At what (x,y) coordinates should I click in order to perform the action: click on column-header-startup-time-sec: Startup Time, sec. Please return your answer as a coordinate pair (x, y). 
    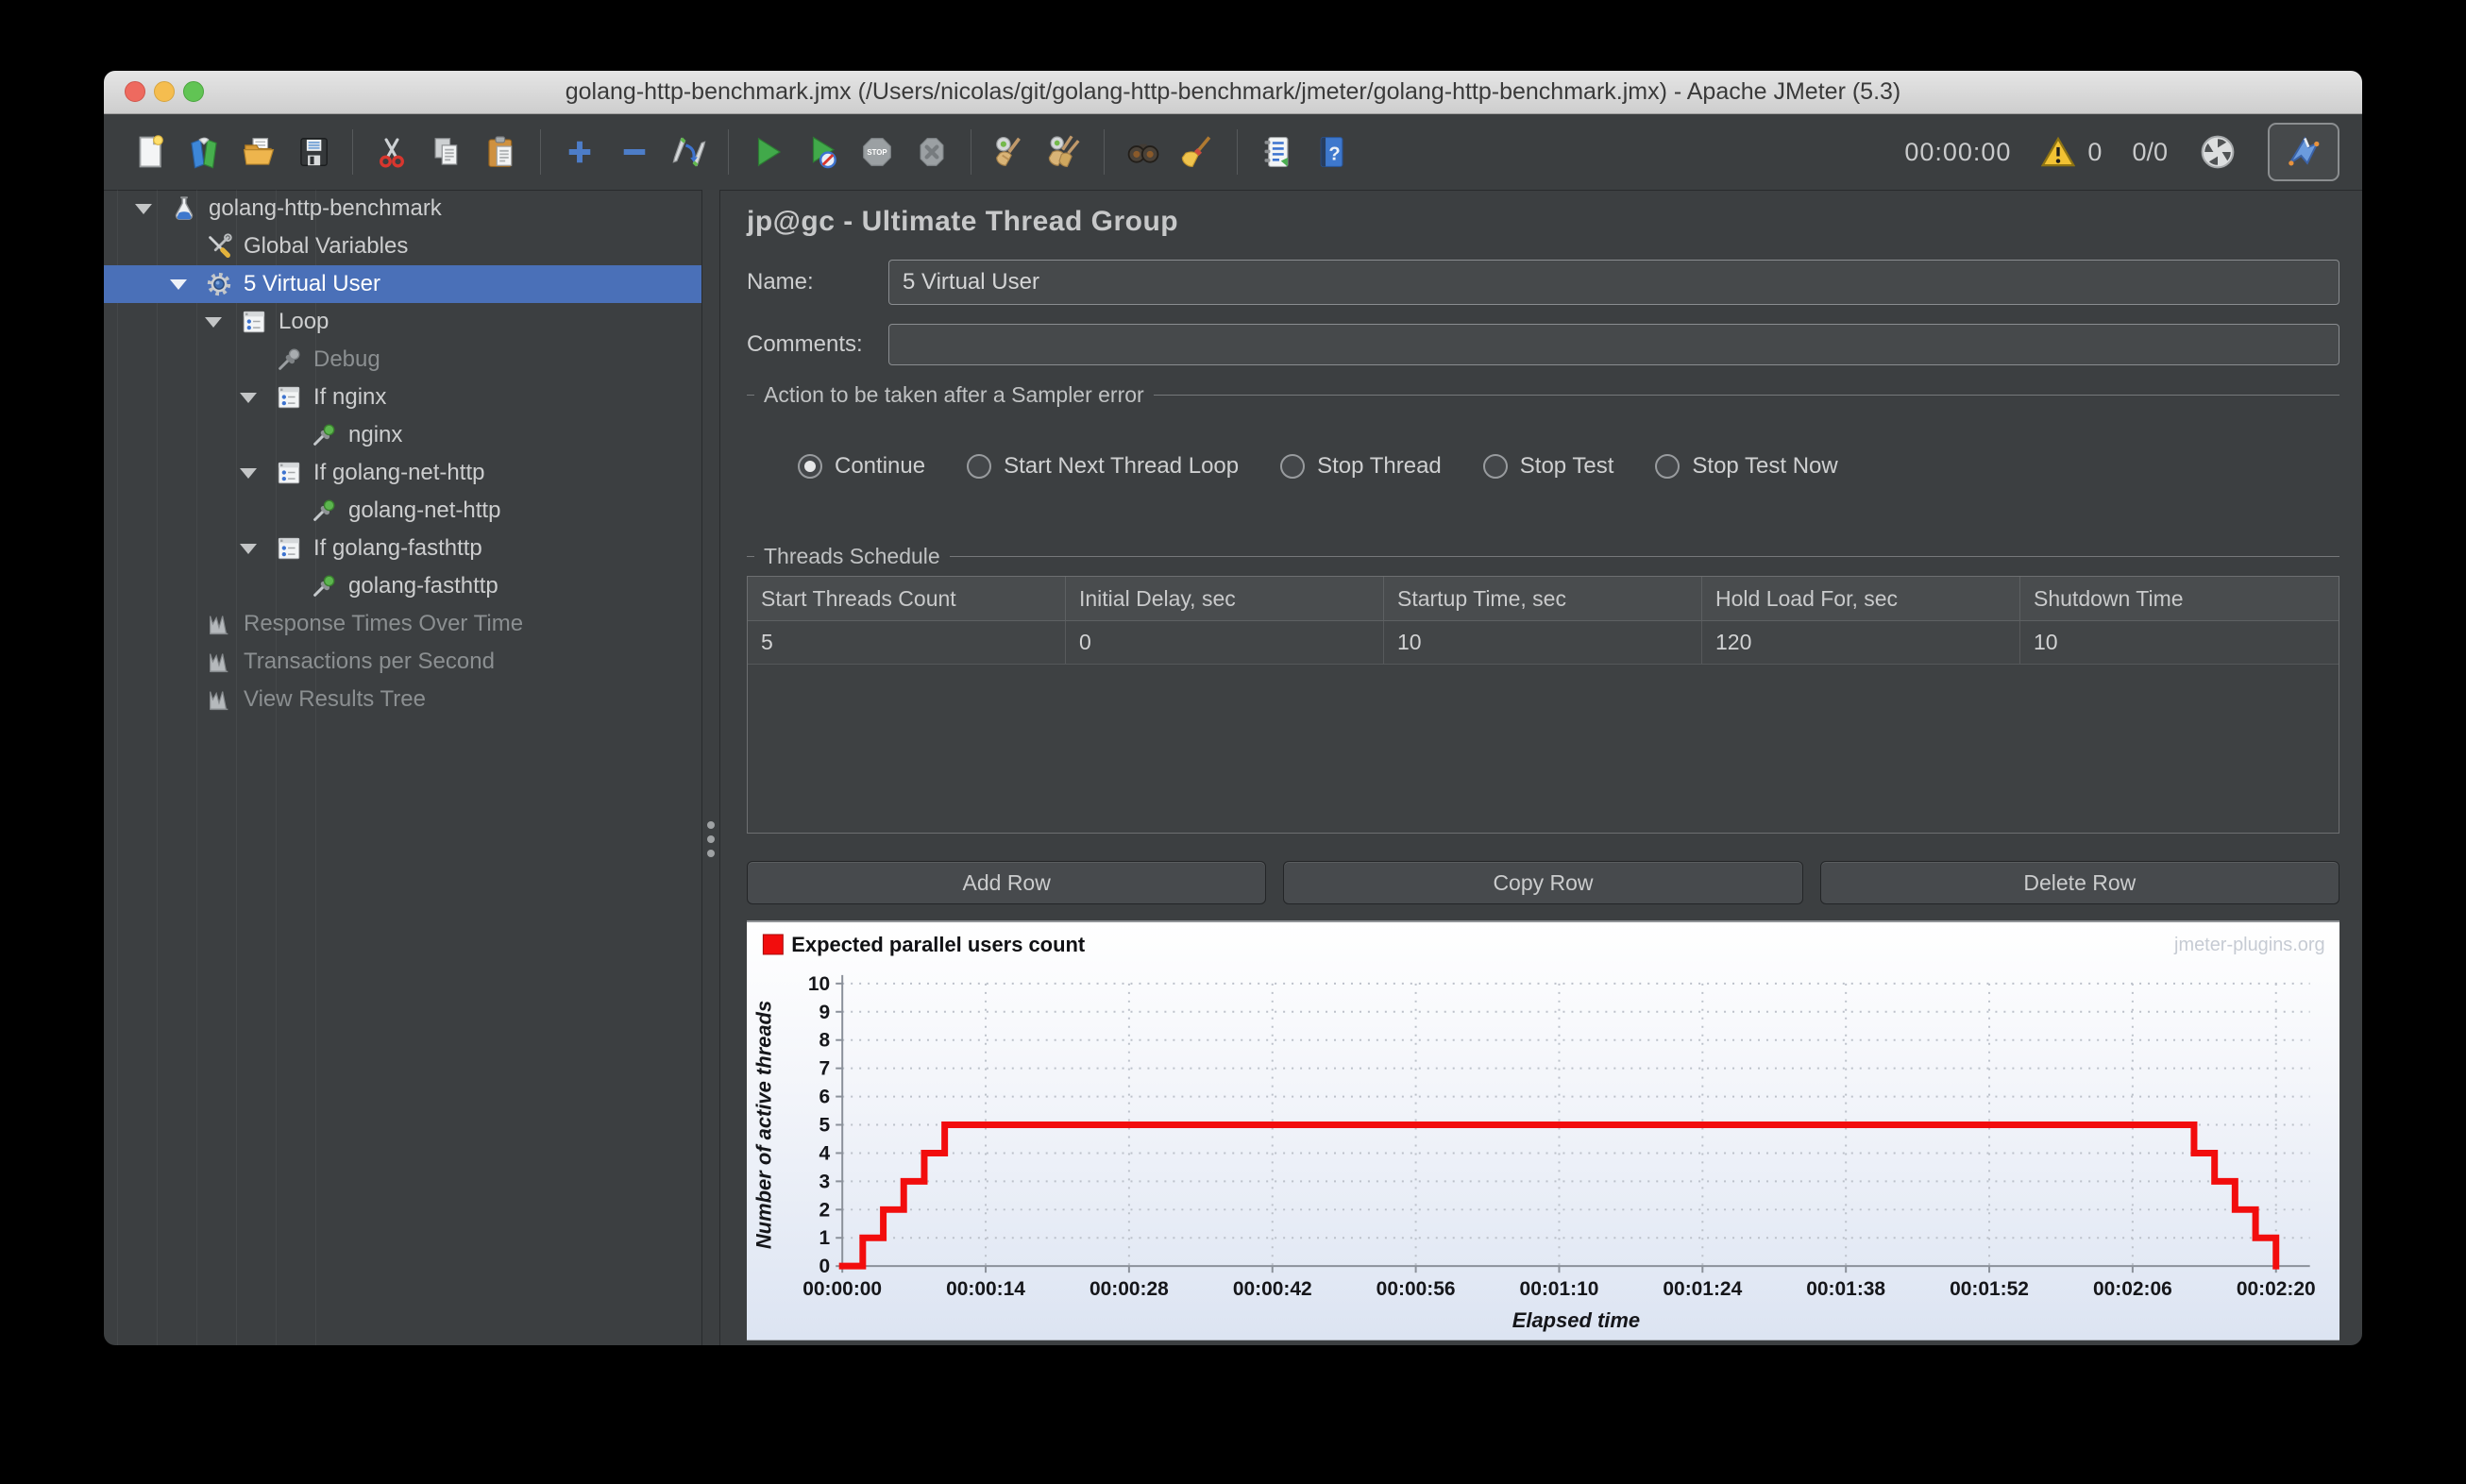
    Looking at the image, I should click on (1543, 598).